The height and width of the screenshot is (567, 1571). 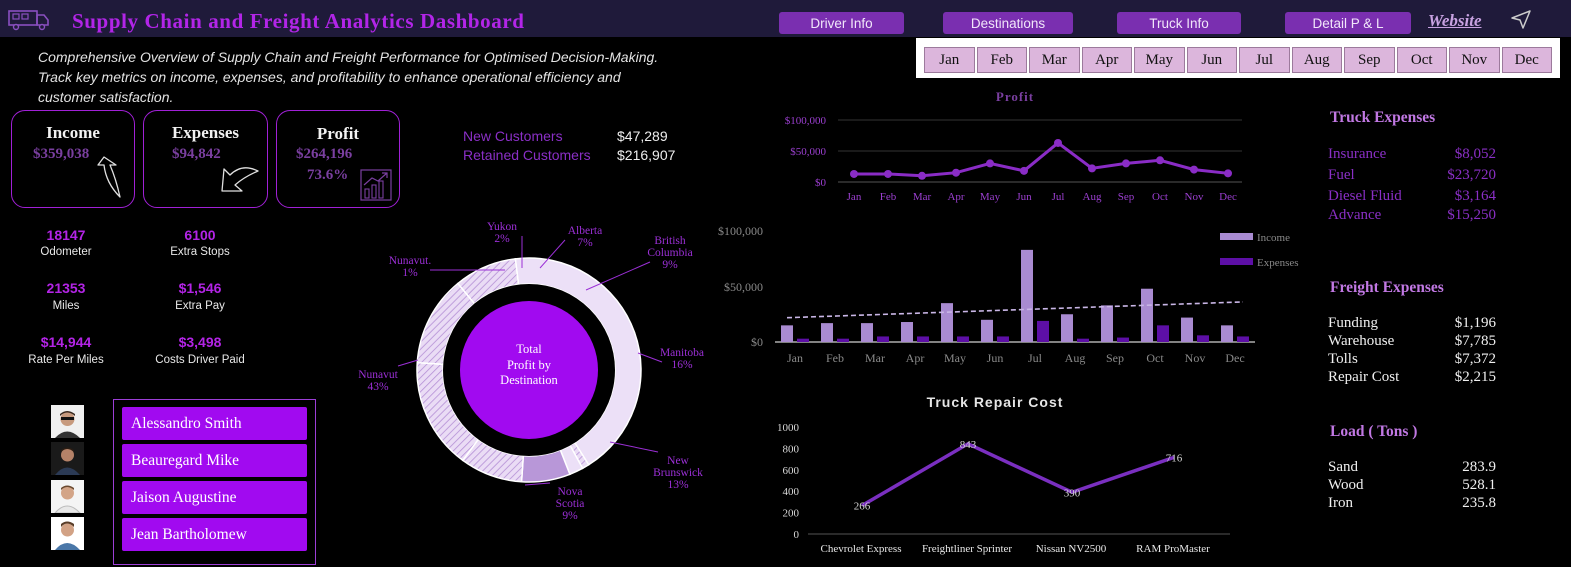 What do you see at coordinates (1195, 358) in the screenshot?
I see `bar-xtick-nov: Nov` at bounding box center [1195, 358].